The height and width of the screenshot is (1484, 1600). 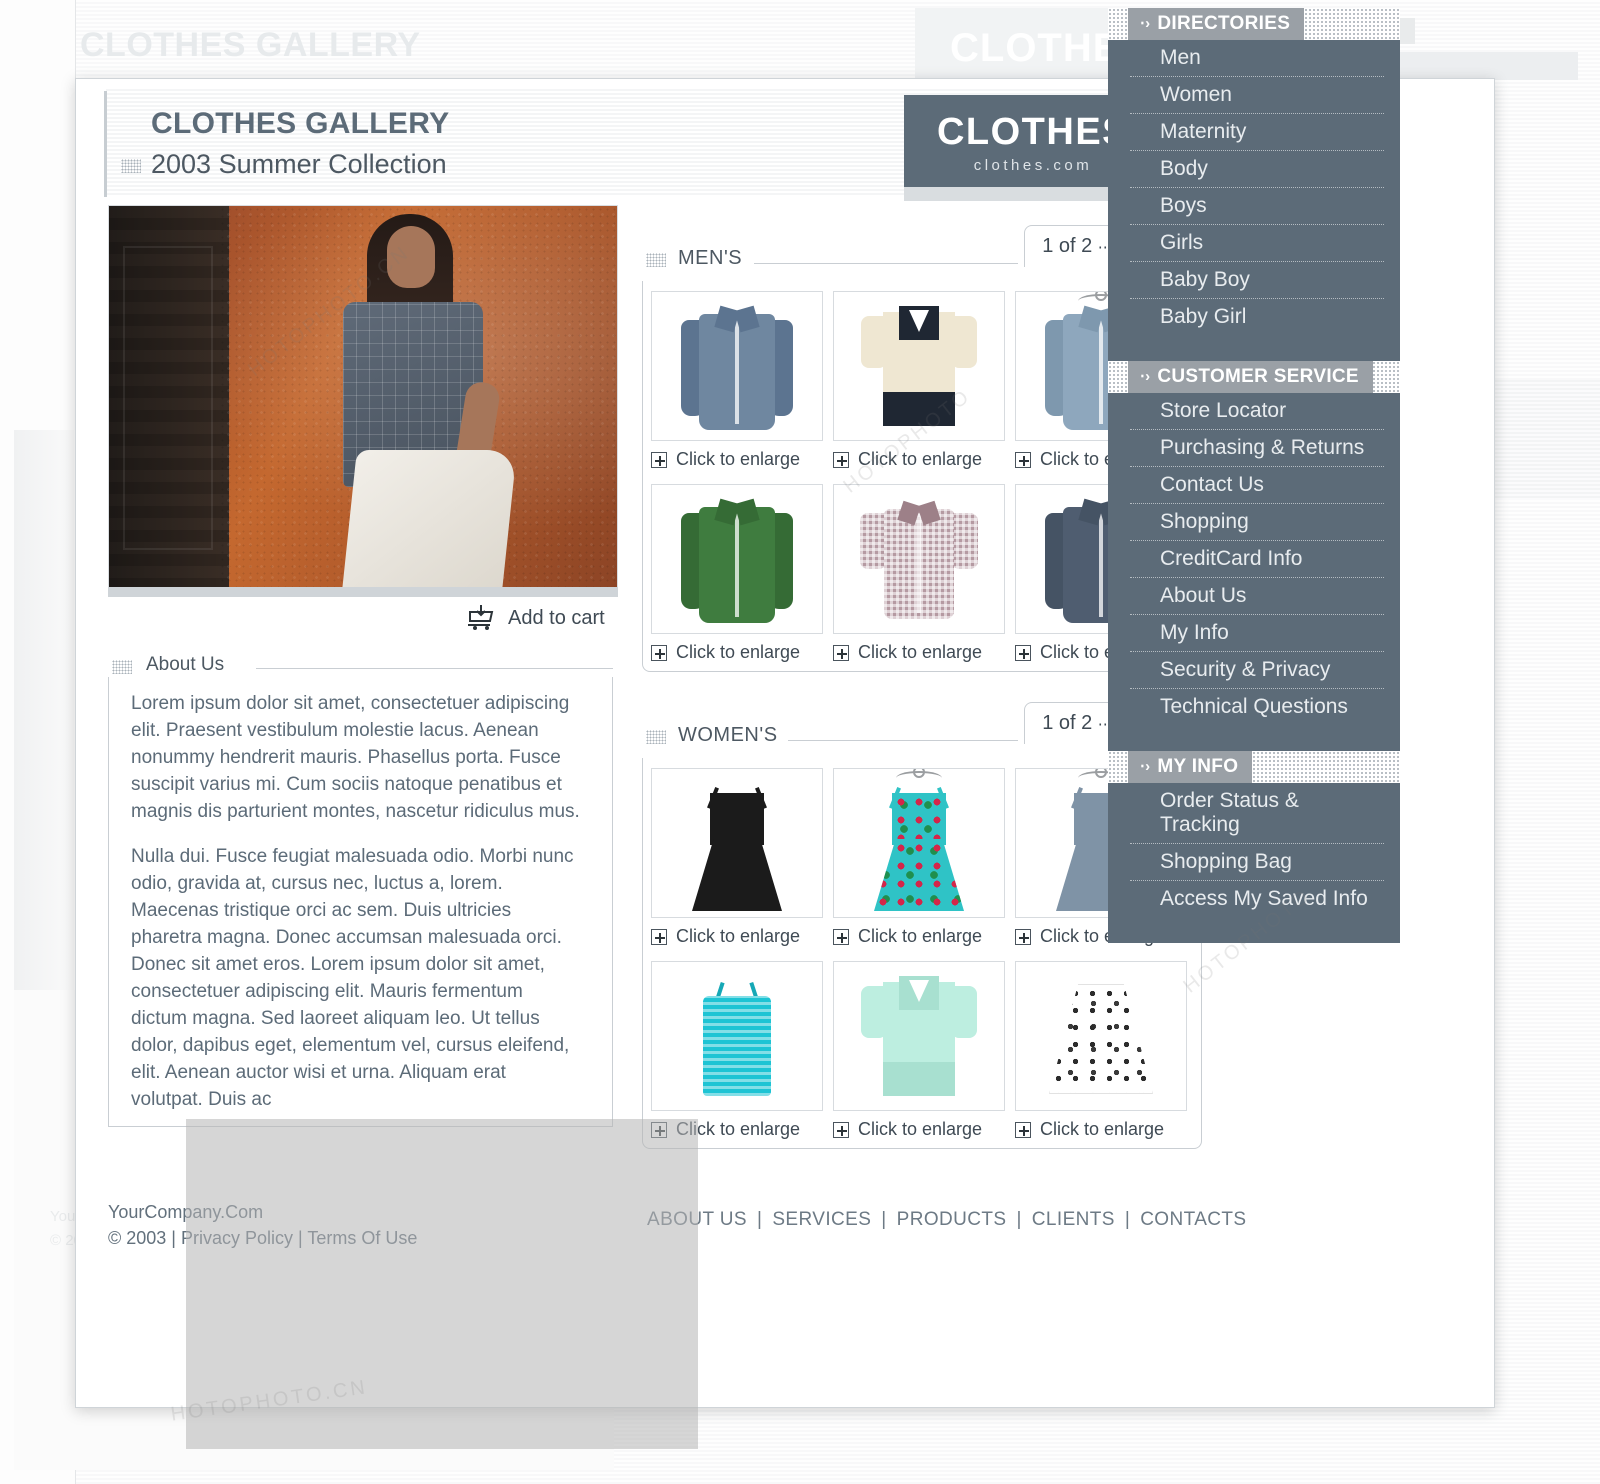 What do you see at coordinates (44, 710) in the screenshot?
I see `background-decor-left` at bounding box center [44, 710].